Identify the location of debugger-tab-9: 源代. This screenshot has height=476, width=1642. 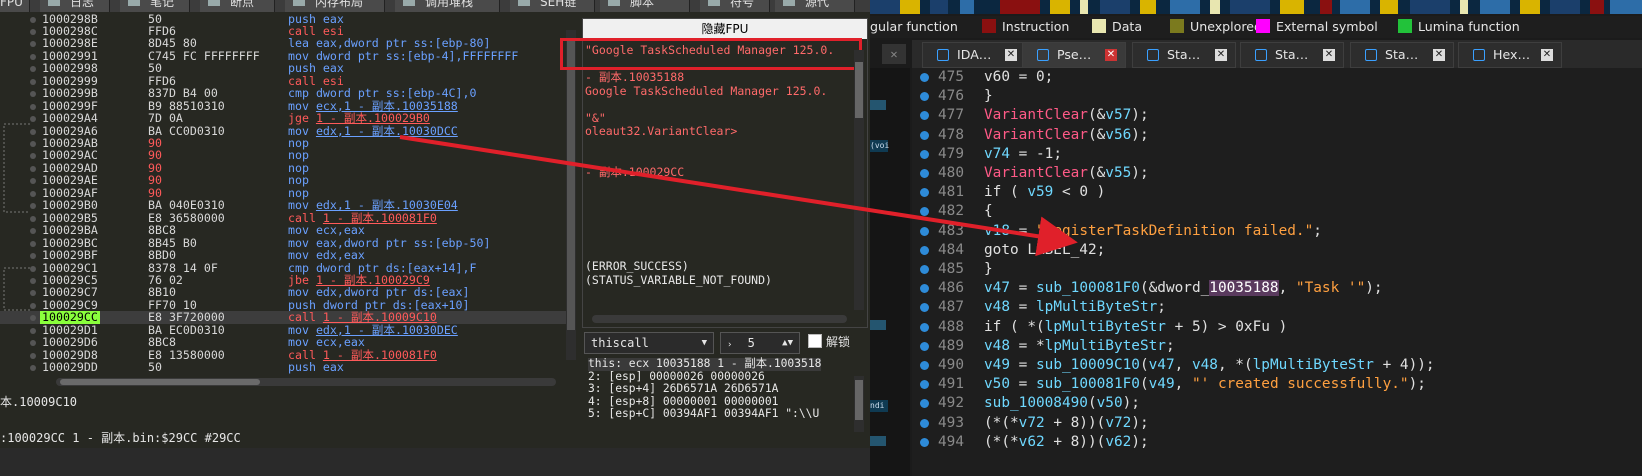
(815, 6).